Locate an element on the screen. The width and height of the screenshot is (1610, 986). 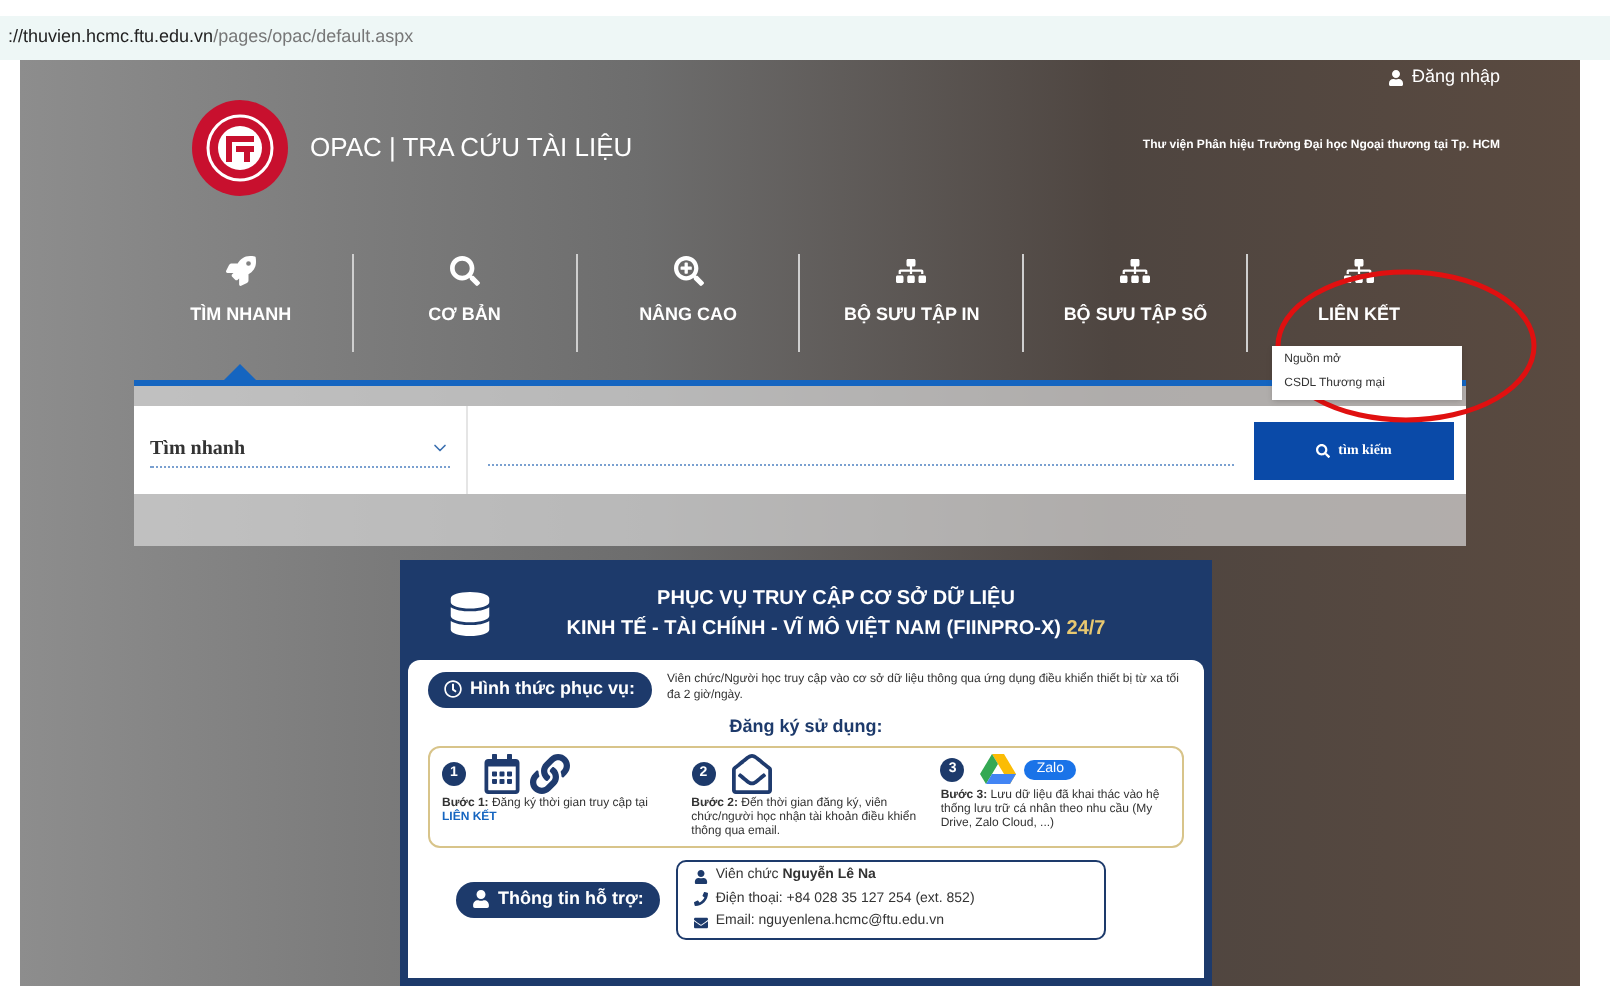
link-icon is located at coordinates (550, 774).